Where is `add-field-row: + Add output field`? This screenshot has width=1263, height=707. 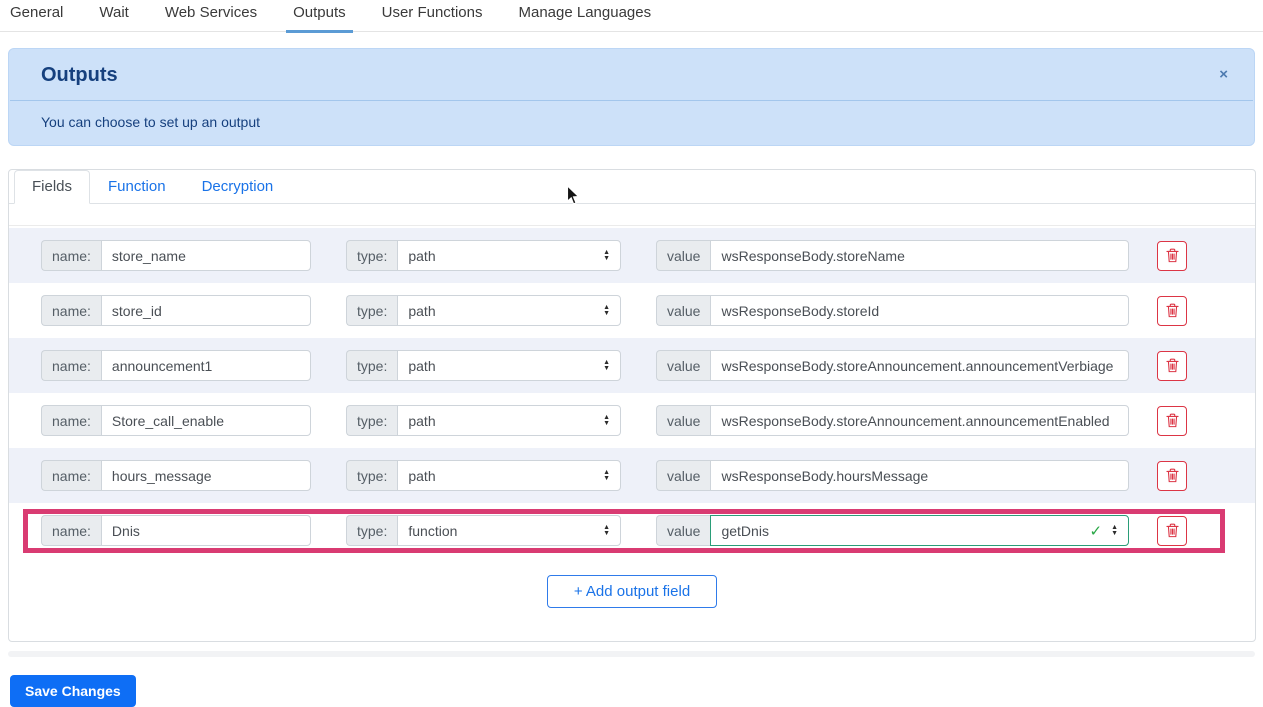
add-field-row: + Add output field is located at coordinates (632, 591).